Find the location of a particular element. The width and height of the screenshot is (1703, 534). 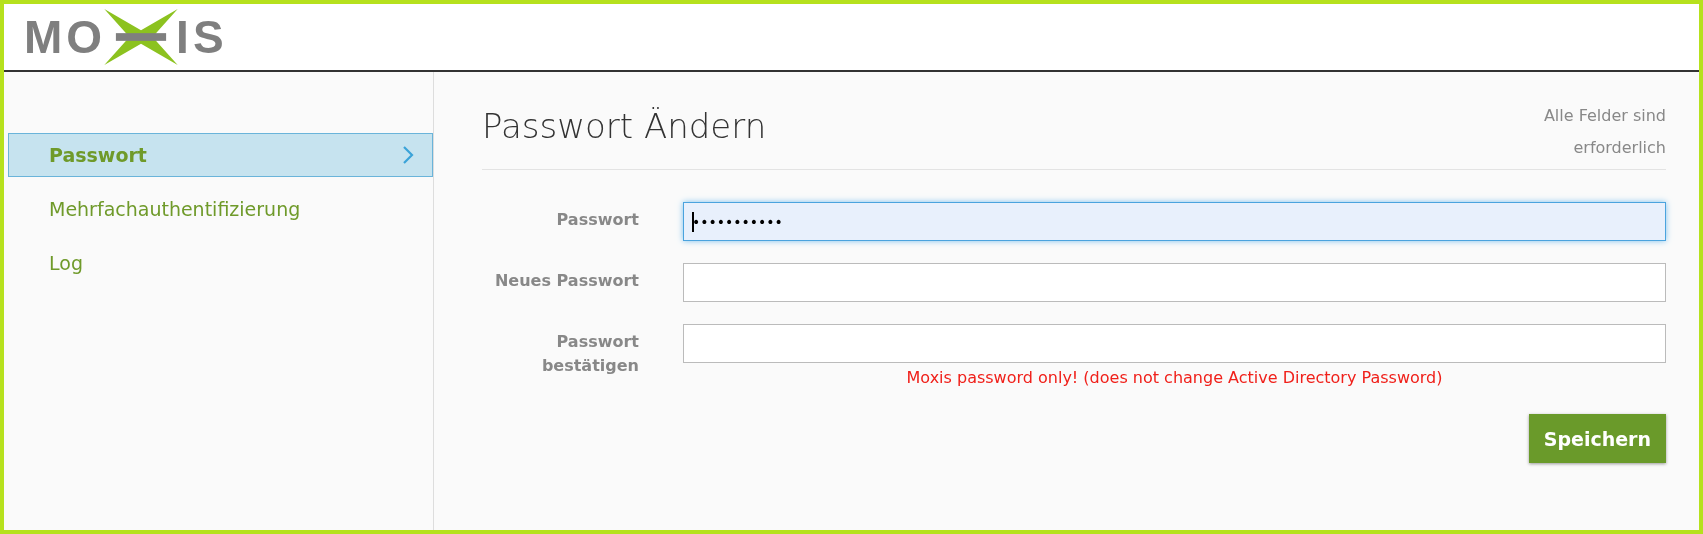

field-label: Passwort bestätigen is located at coordinates (589, 354).